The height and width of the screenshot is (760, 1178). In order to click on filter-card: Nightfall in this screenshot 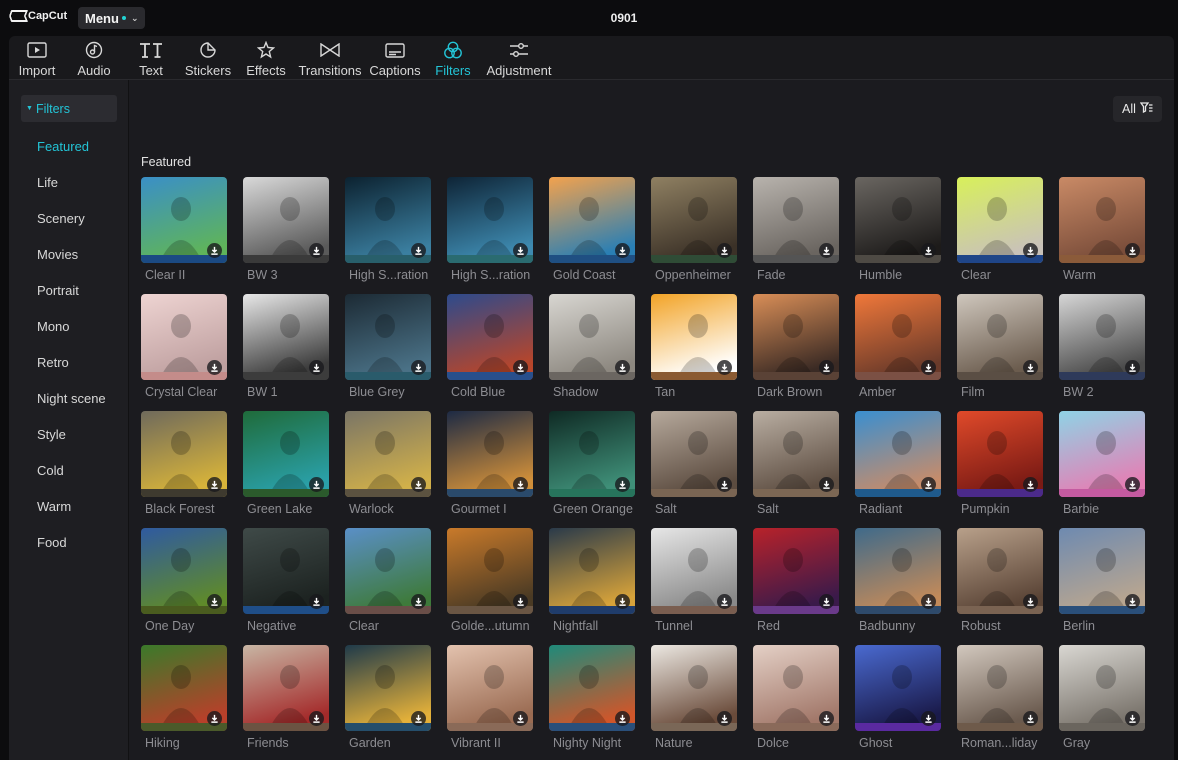, I will do `click(592, 582)`.